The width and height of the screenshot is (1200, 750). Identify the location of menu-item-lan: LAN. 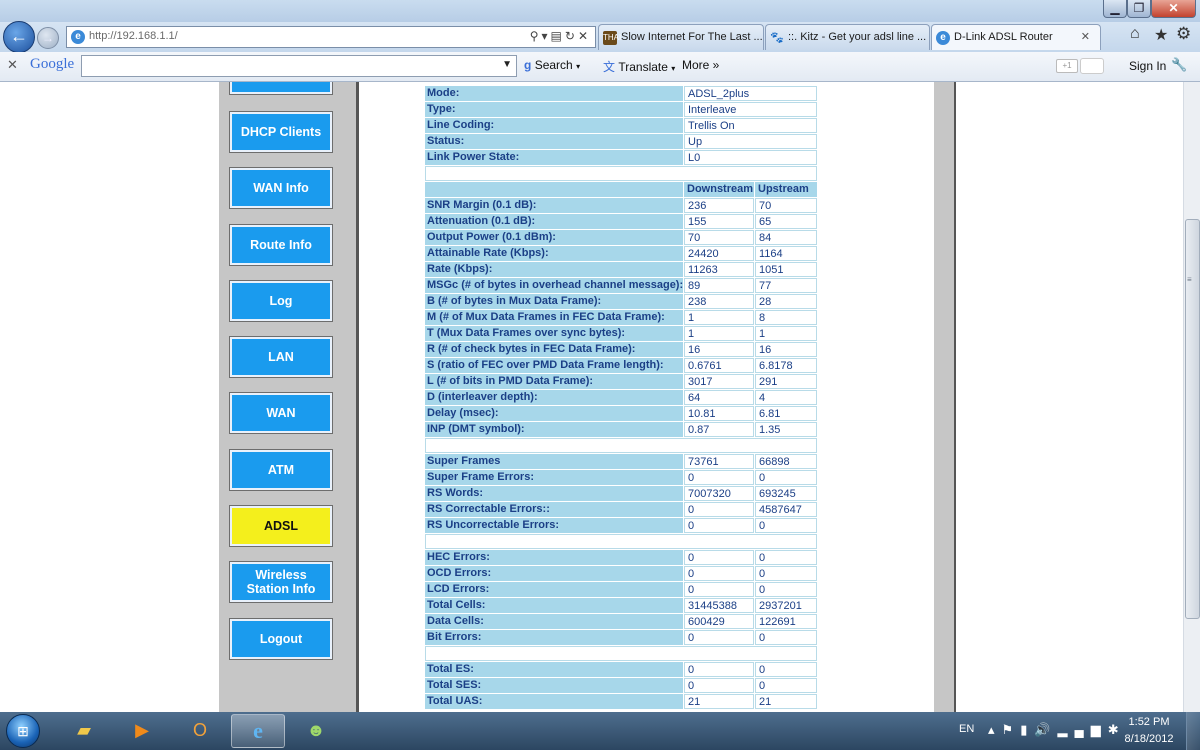
(281, 357).